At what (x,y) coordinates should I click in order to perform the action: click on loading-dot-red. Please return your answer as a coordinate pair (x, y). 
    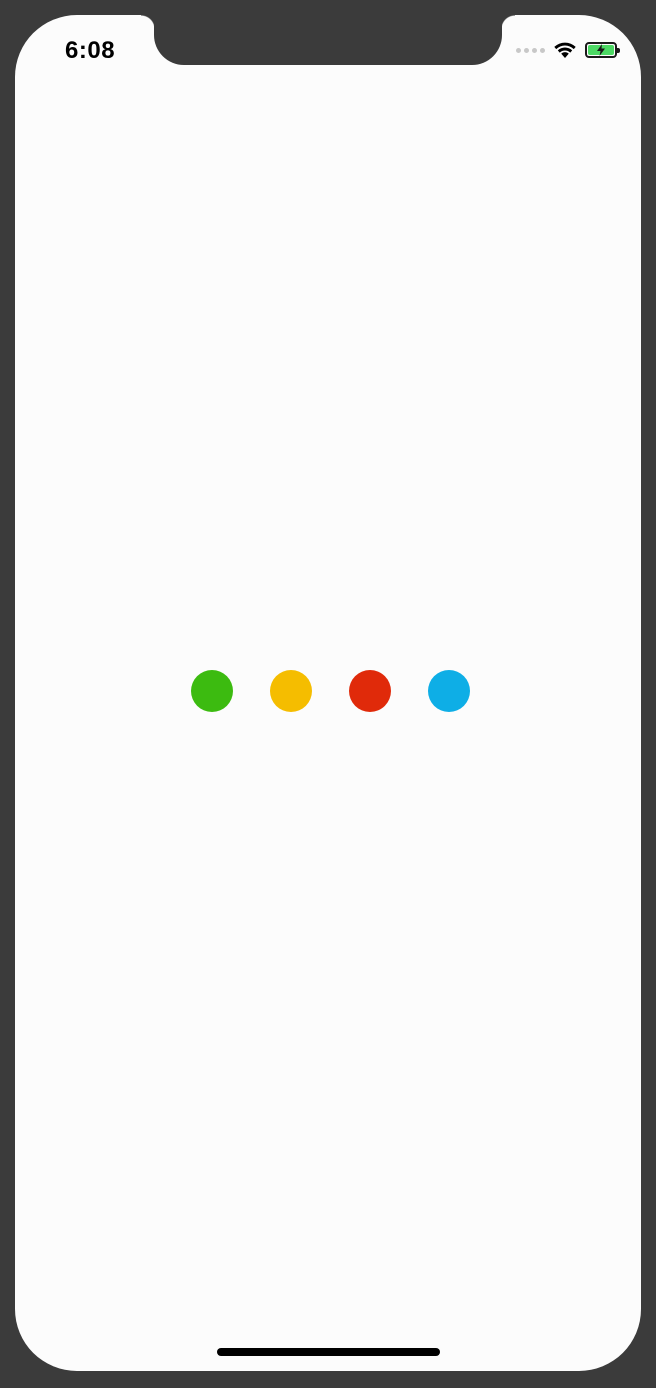
    Looking at the image, I should click on (370, 691).